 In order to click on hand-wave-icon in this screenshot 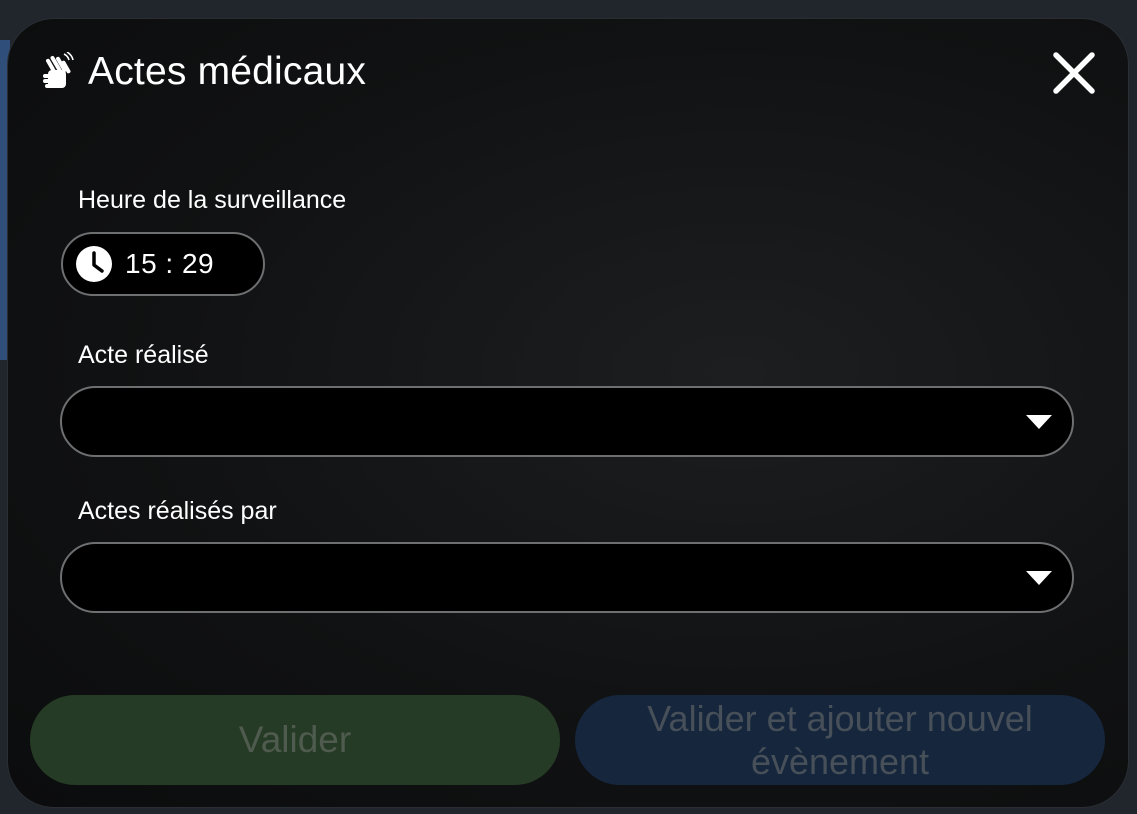, I will do `click(57, 71)`.